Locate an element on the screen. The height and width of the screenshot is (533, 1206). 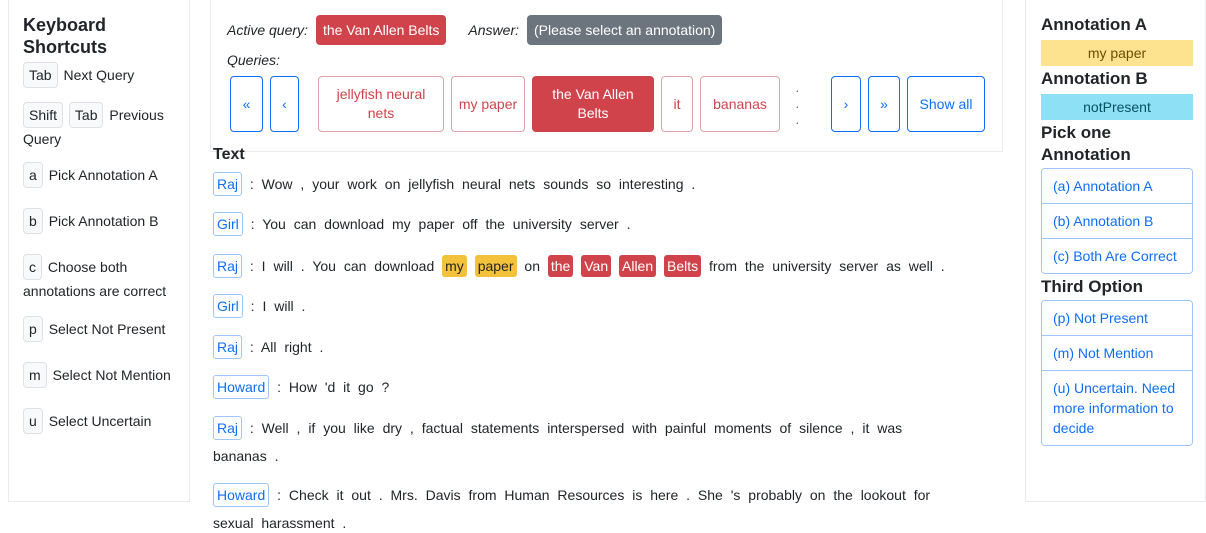
shortcut-label: Select Not Mention is located at coordinates (111, 375).